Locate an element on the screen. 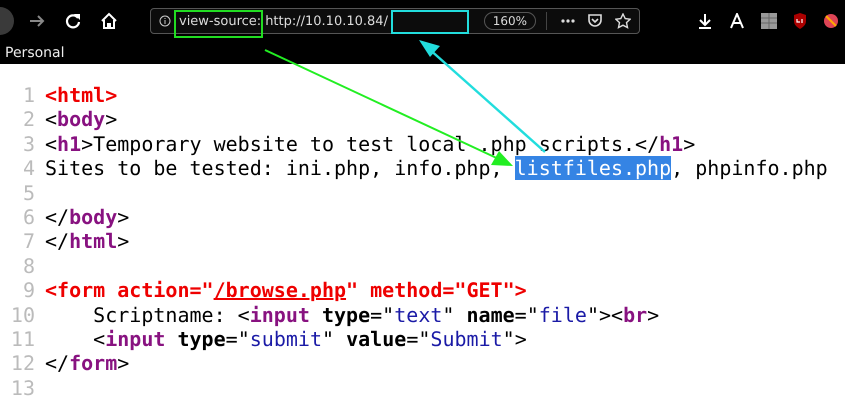 The width and height of the screenshot is (845, 400). source-line: Scriptname: <input type="text" name="file"><br> is located at coordinates (376, 314).